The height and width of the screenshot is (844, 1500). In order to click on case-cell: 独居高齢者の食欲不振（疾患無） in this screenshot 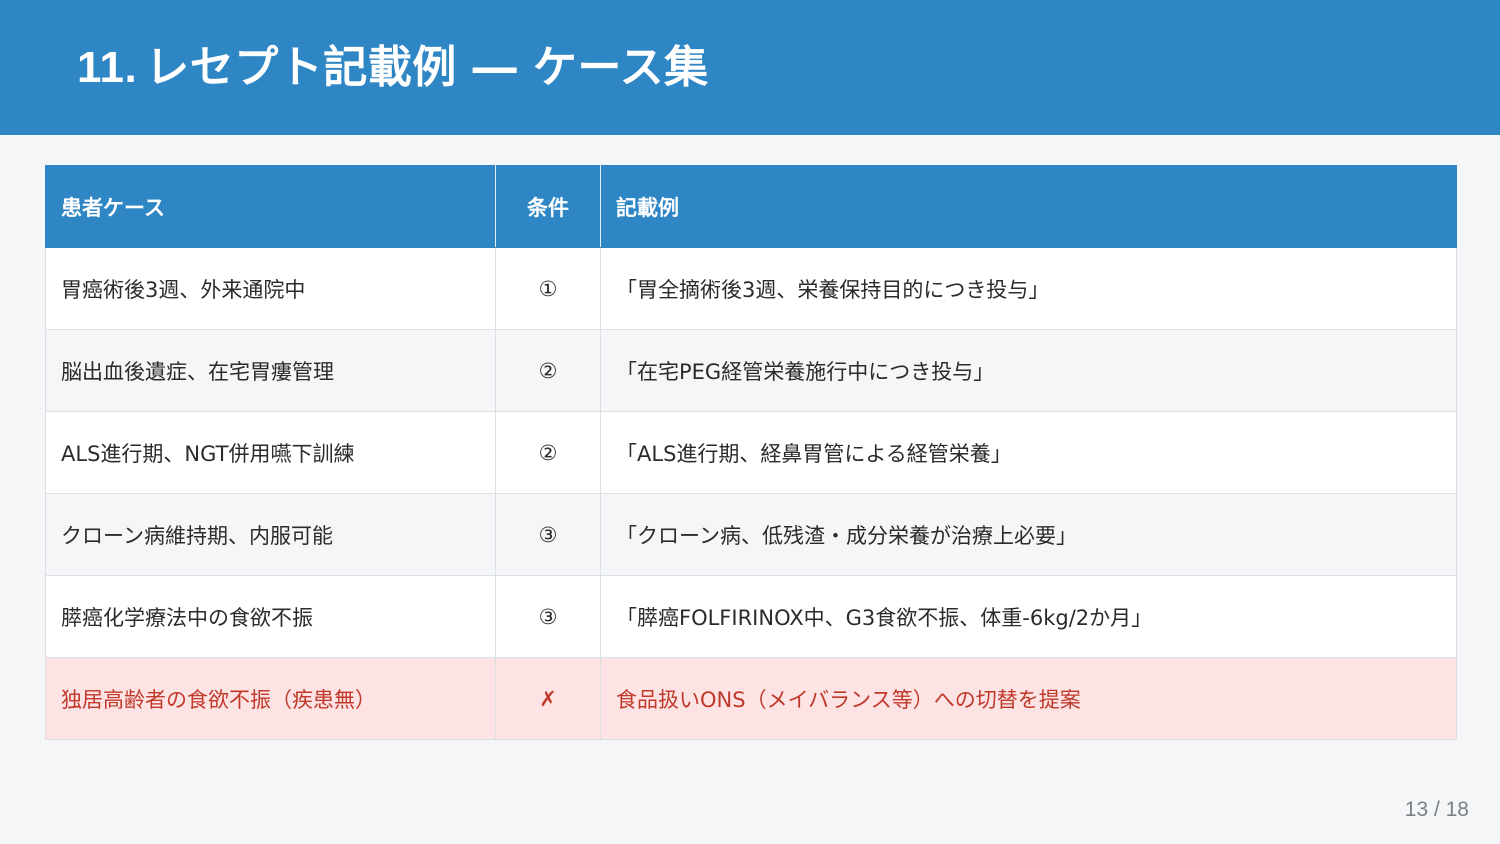, I will do `click(270, 698)`.